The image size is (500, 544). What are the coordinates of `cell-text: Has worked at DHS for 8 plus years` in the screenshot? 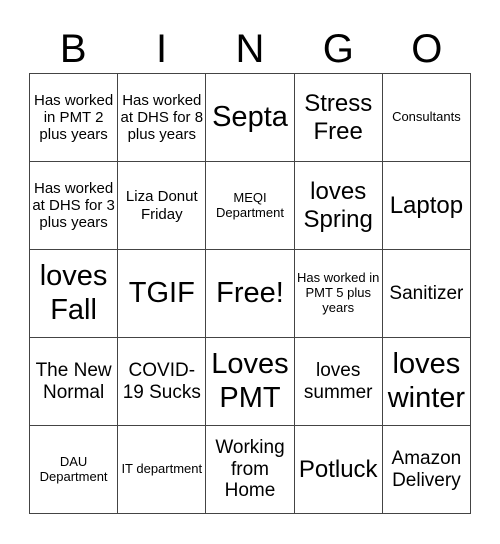 It's located at (162, 117).